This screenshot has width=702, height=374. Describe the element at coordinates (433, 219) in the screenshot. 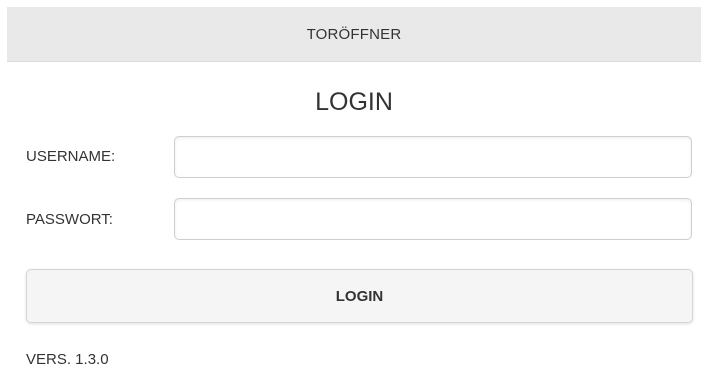

I see `password-input` at that location.